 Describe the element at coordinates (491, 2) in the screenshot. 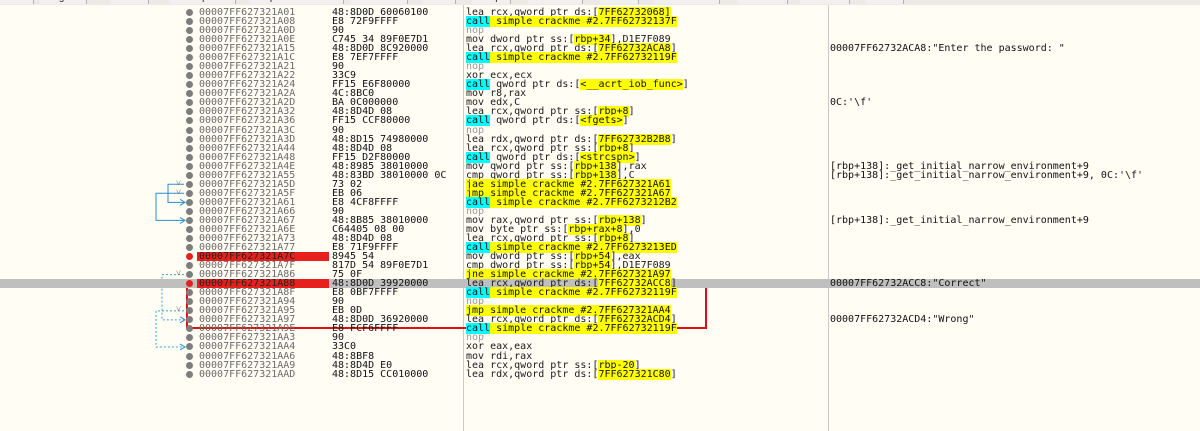

I see `tab-7: Script` at that location.